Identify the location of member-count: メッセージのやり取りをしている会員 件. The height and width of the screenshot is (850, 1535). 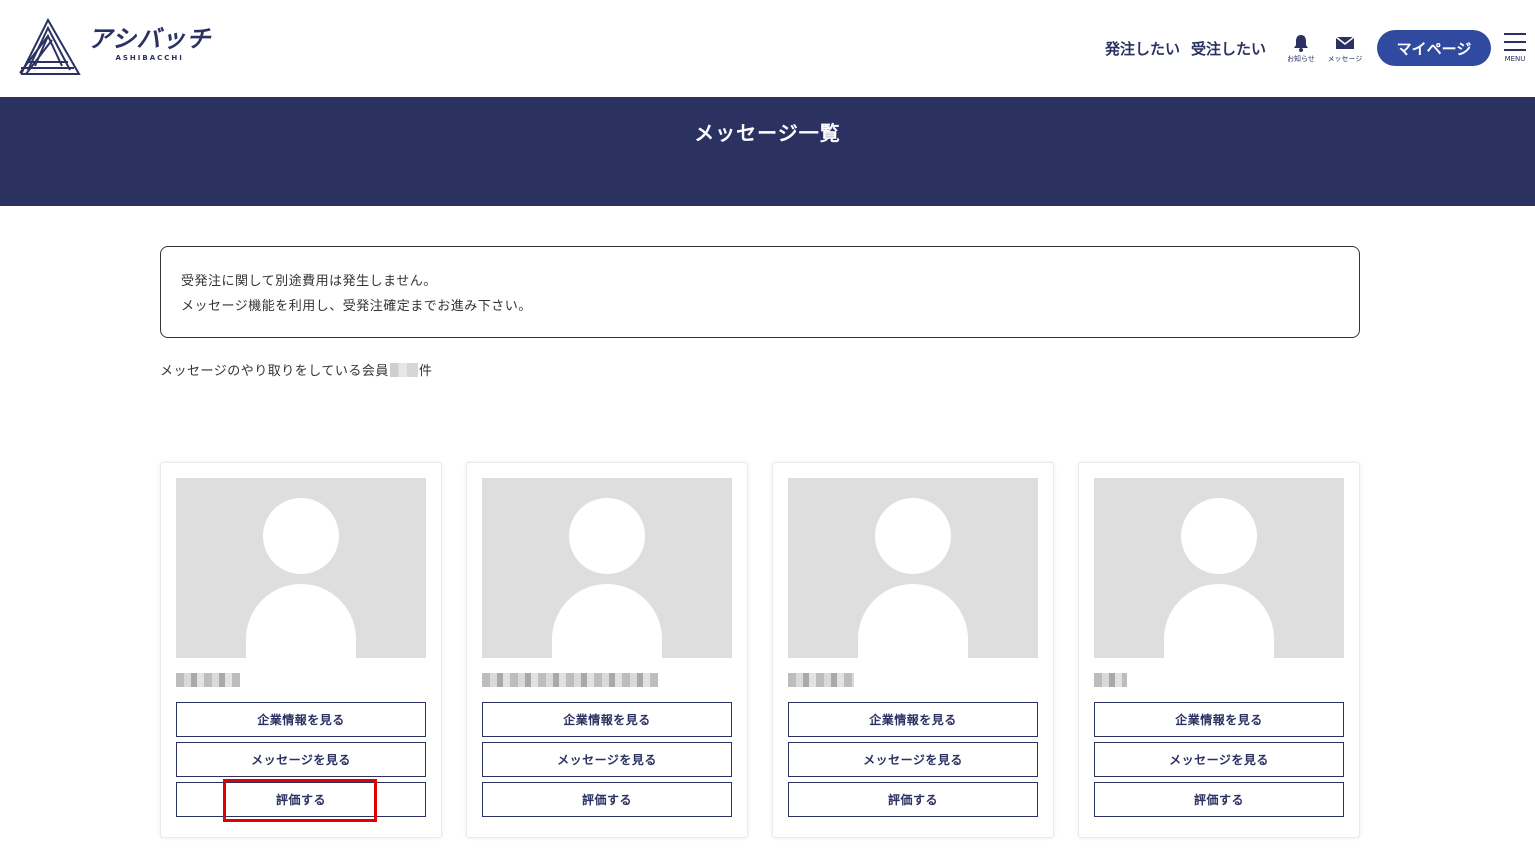
(296, 369).